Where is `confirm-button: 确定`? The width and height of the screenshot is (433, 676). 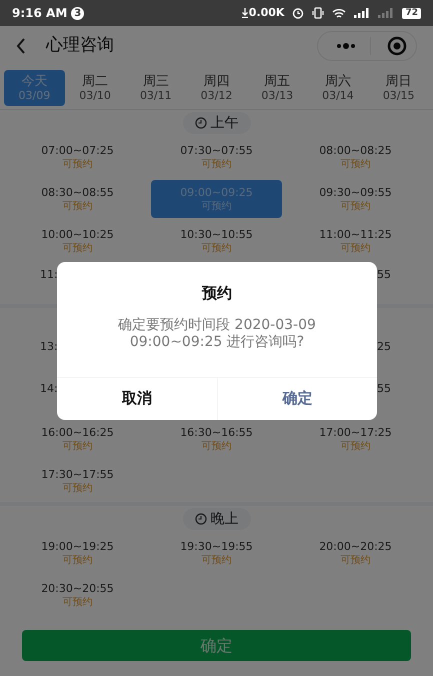
confirm-button: 确定 is located at coordinates (296, 399).